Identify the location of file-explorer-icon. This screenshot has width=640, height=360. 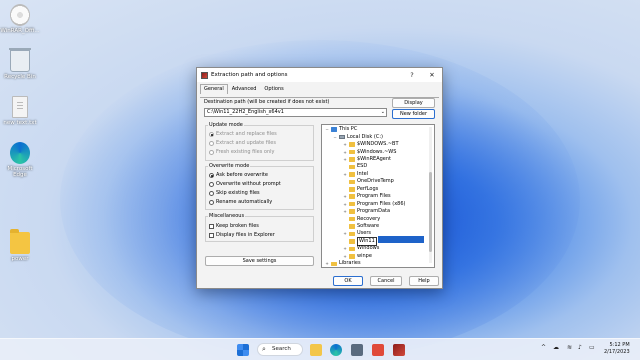
(316, 350).